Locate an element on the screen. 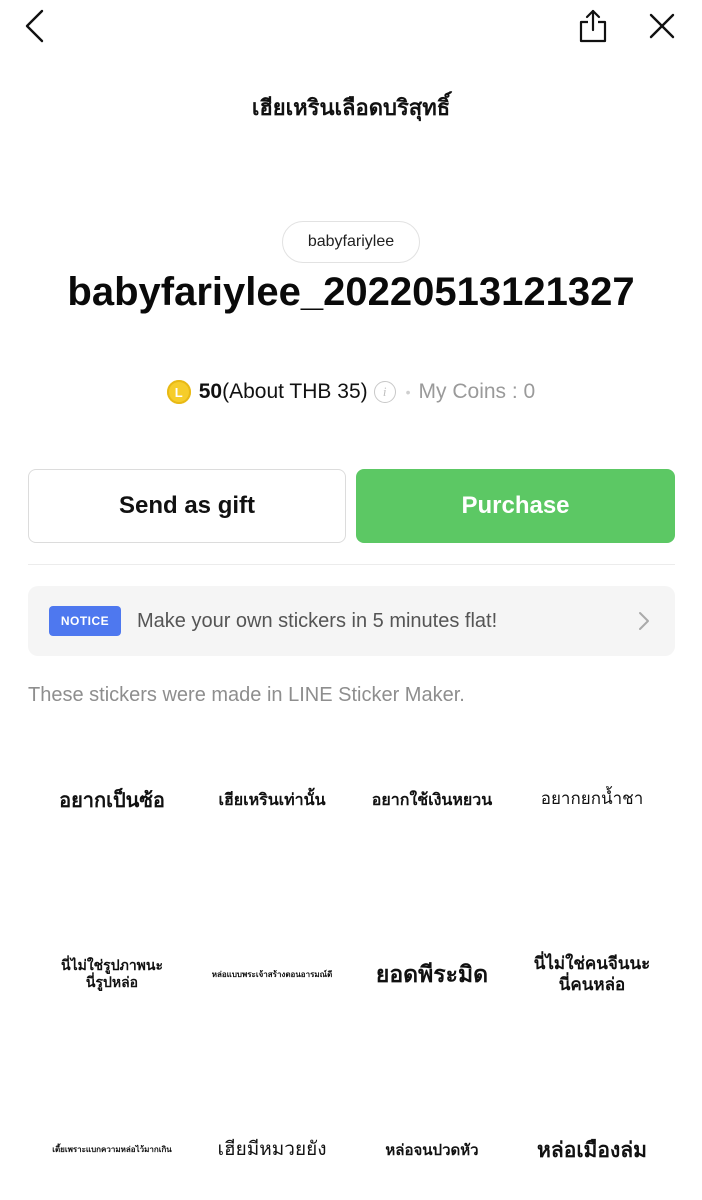 The image size is (702, 1200). sticker-item: เฮียมีหมวยยัง is located at coordinates (272, 1145).